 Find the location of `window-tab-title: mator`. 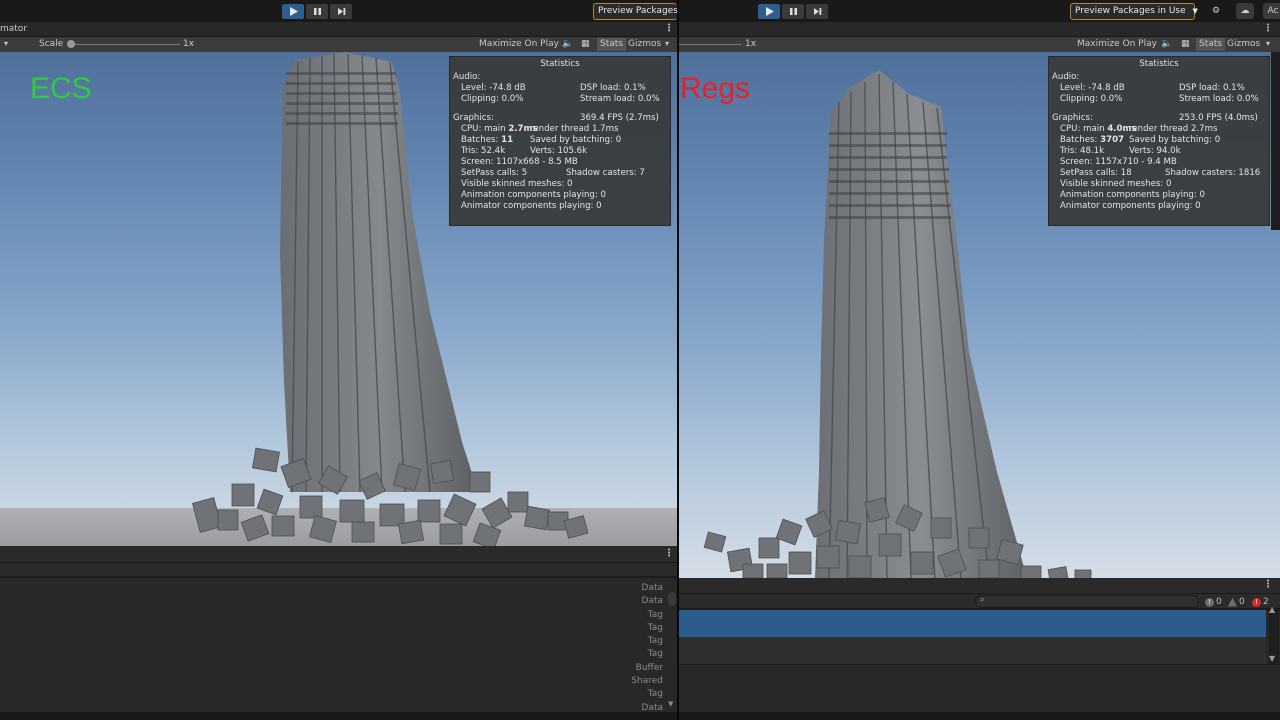

window-tab-title: mator is located at coordinates (13, 29).